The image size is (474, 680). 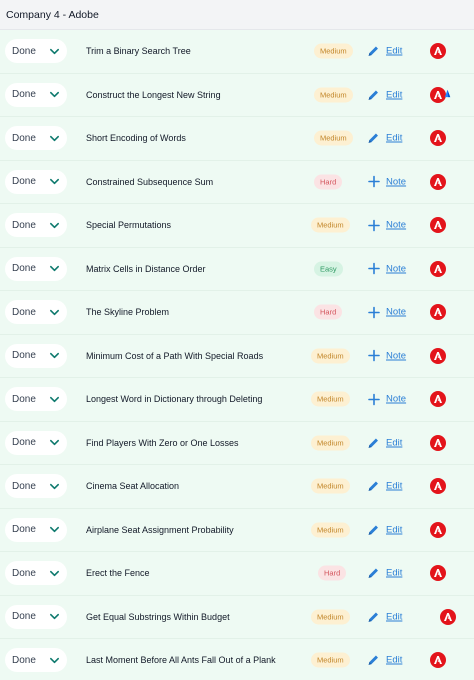 What do you see at coordinates (237, 182) in the screenshot?
I see `problem-row: Done Constrained Subsequence Sum Hard Note` at bounding box center [237, 182].